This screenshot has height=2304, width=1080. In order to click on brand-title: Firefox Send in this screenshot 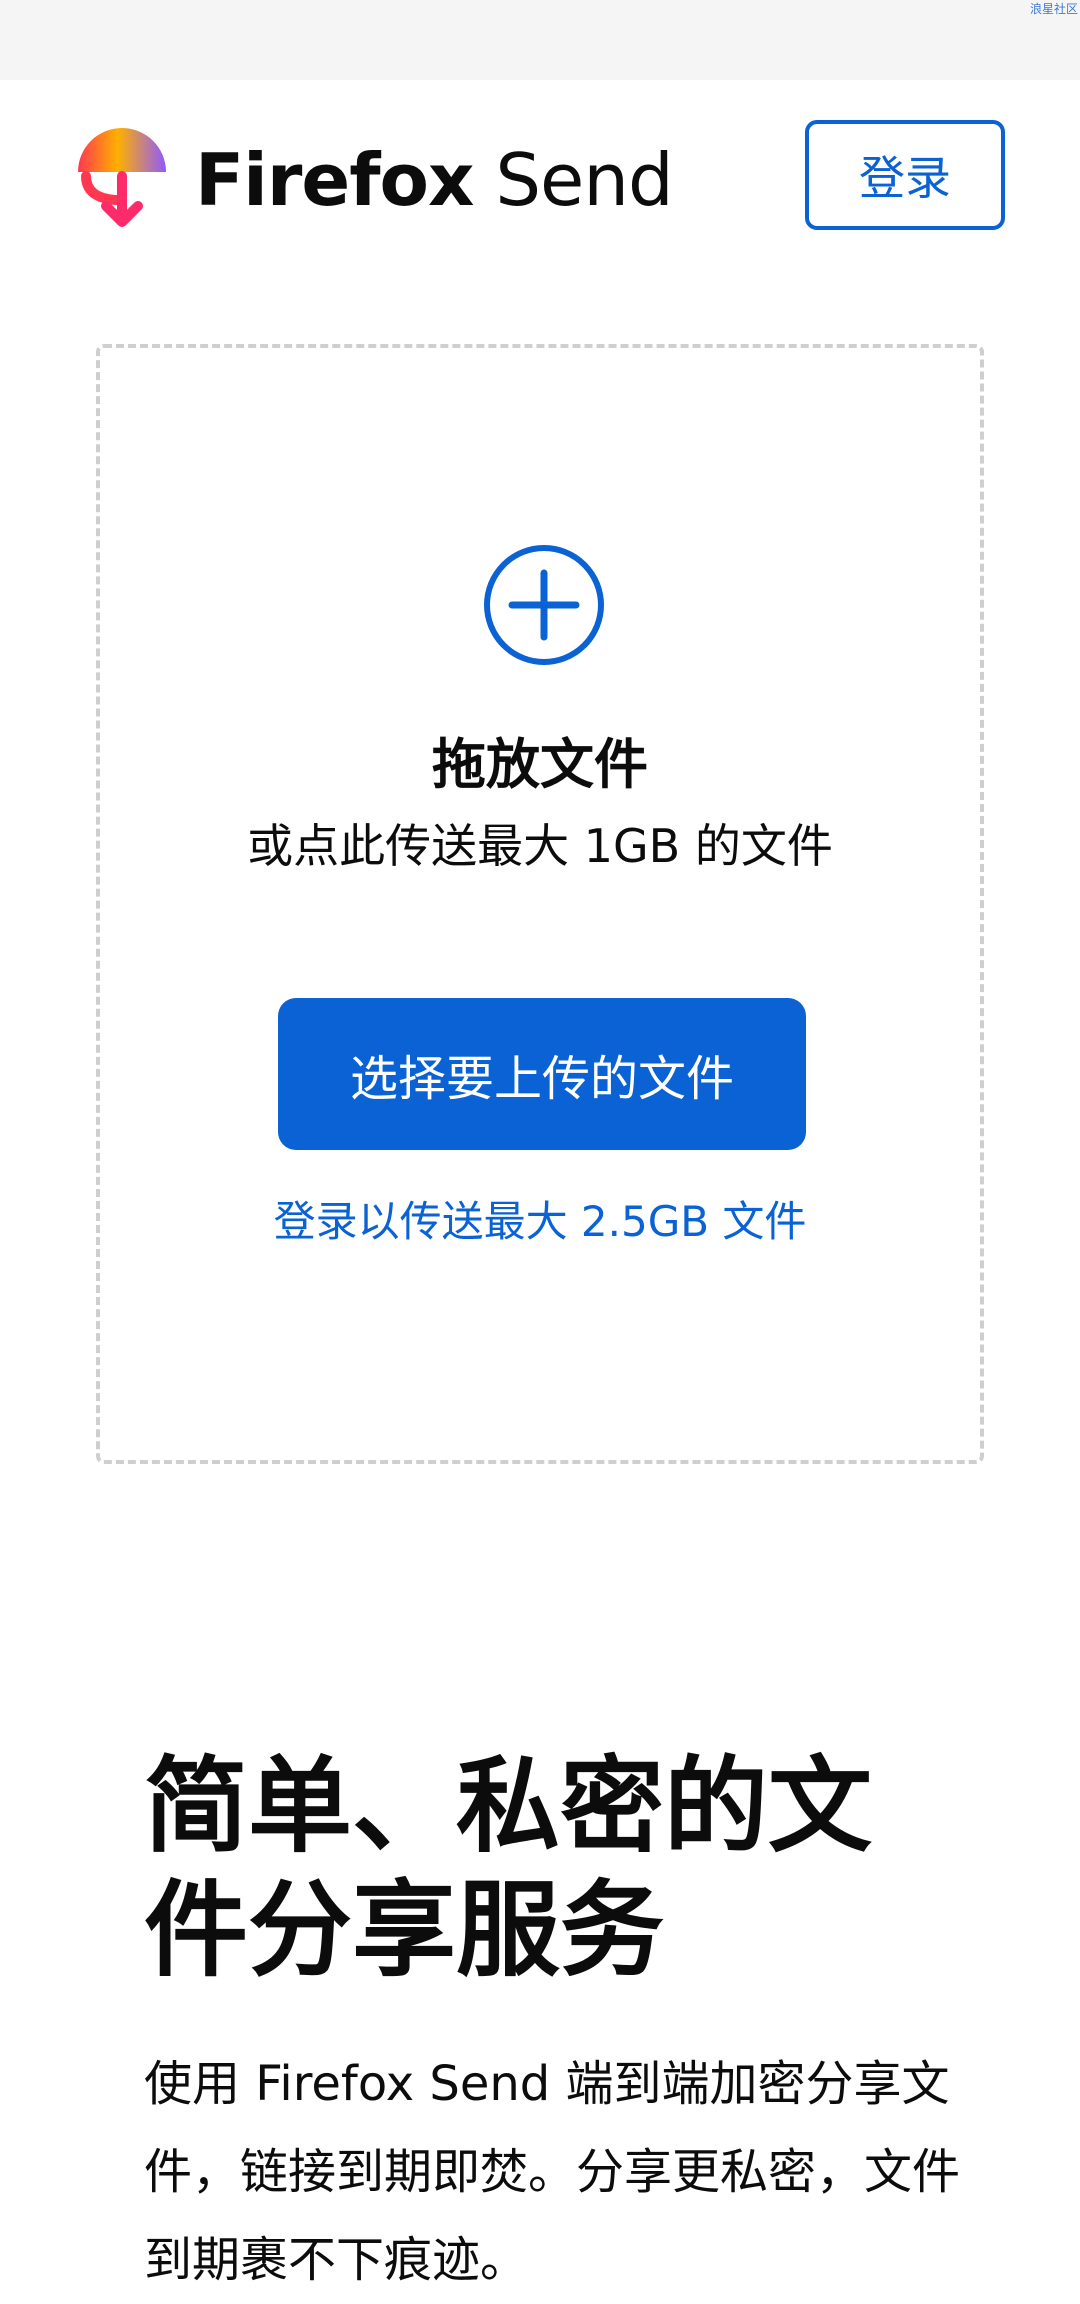, I will do `click(434, 180)`.